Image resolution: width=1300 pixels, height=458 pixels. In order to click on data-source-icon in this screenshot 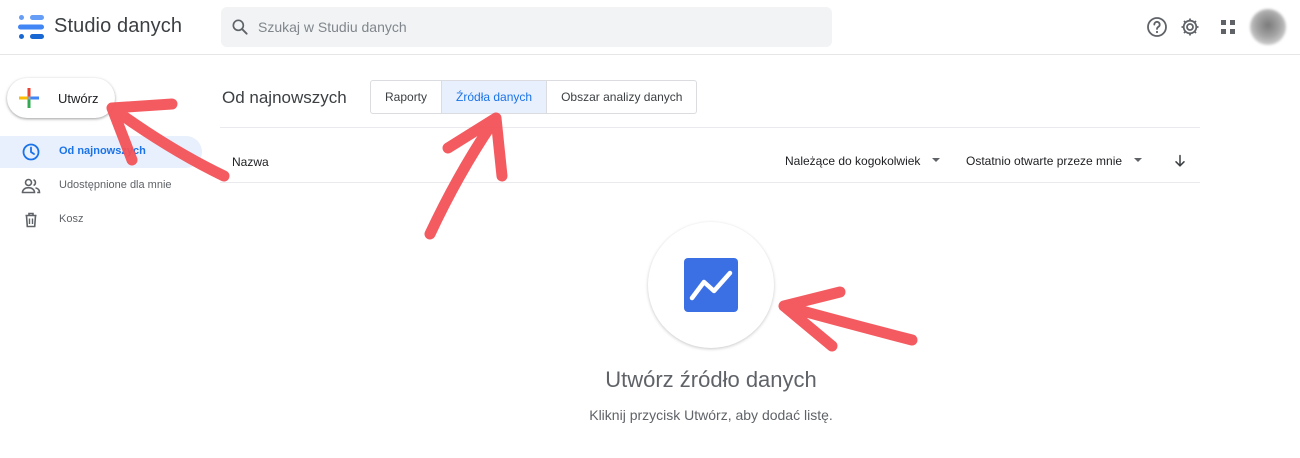, I will do `click(711, 285)`.